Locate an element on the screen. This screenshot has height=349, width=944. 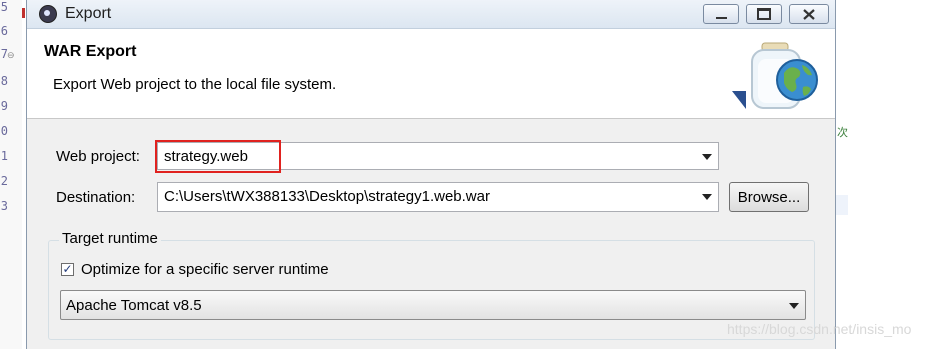
line-number: 5 is located at coordinates (4, 7).